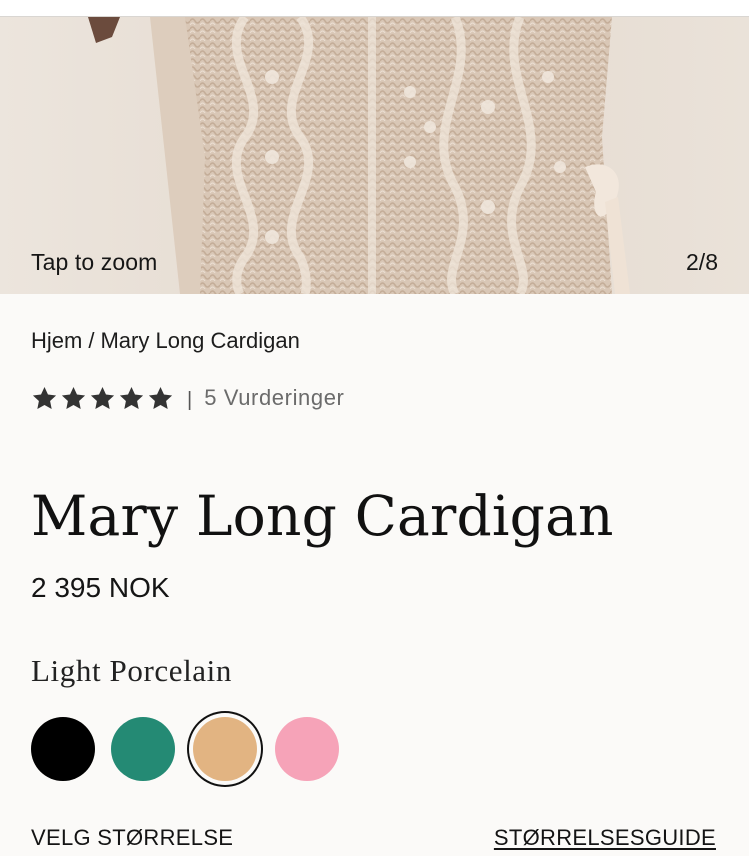 The image size is (749, 856). I want to click on color-swatch-teal, so click(143, 749).